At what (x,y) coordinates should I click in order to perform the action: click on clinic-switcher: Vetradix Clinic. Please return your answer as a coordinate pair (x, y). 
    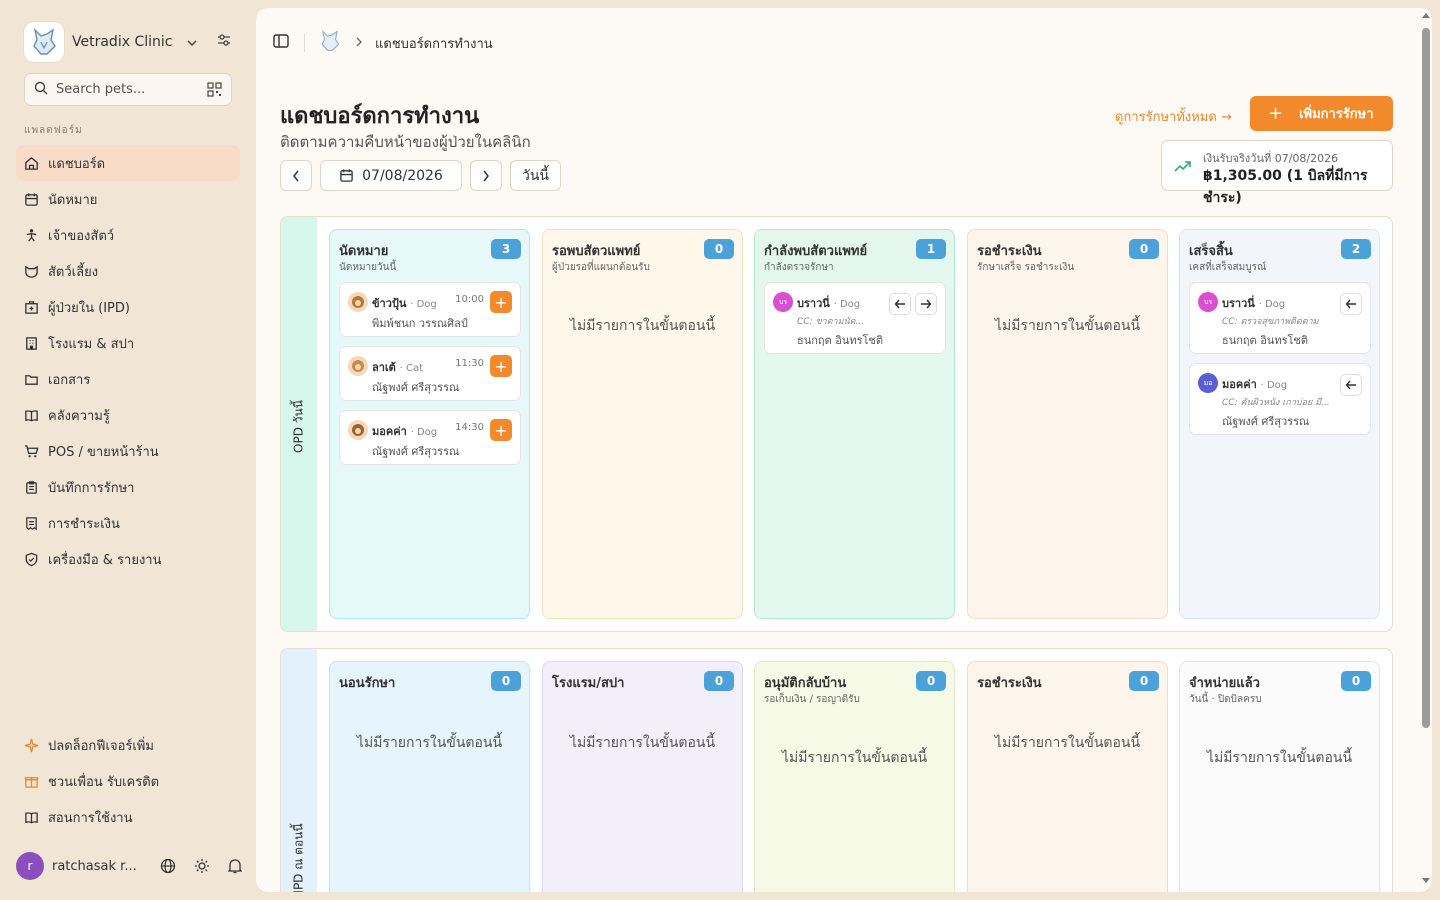
    Looking at the image, I should click on (127, 42).